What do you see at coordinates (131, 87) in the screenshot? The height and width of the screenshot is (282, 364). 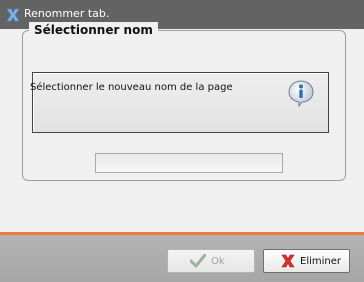 I see `info-message: Sélectionner le nouveau nom de la page` at bounding box center [131, 87].